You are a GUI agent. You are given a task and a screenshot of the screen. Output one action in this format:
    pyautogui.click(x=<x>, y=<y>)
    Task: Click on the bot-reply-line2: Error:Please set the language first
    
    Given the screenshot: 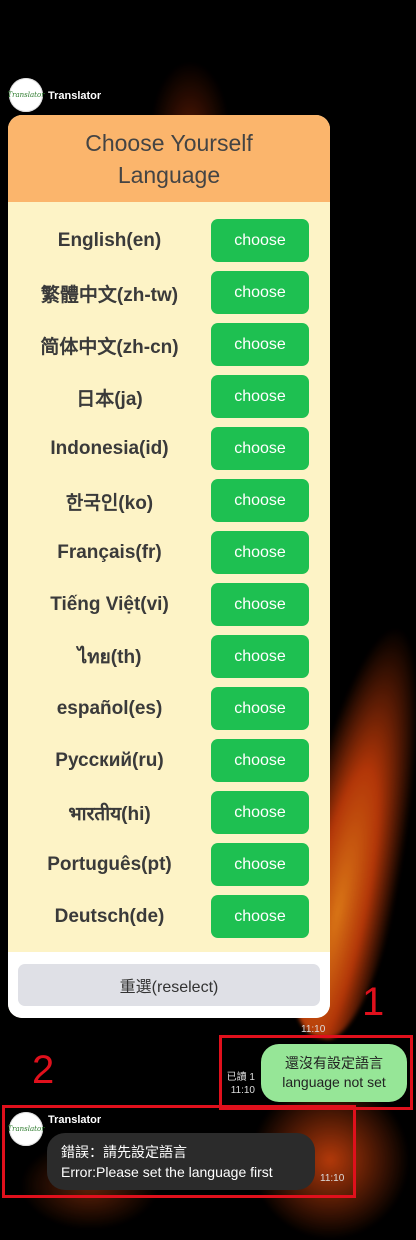 What is the action you would take?
    pyautogui.click(x=167, y=1171)
    